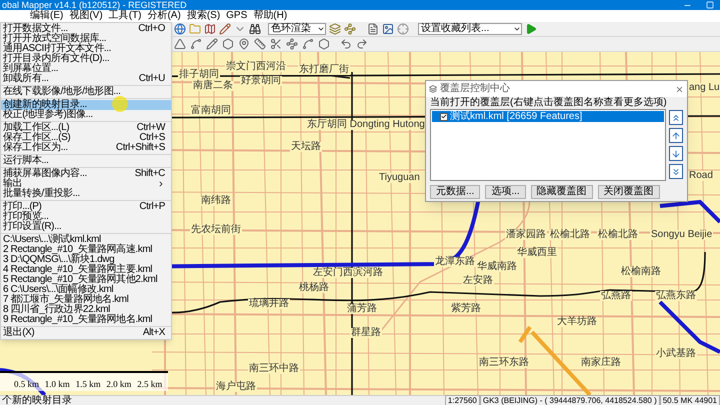 This screenshot has height=405, width=720. Describe the element at coordinates (690, 400) in the screenshot. I see `status-extra: 50.5 MK 44901` at that location.